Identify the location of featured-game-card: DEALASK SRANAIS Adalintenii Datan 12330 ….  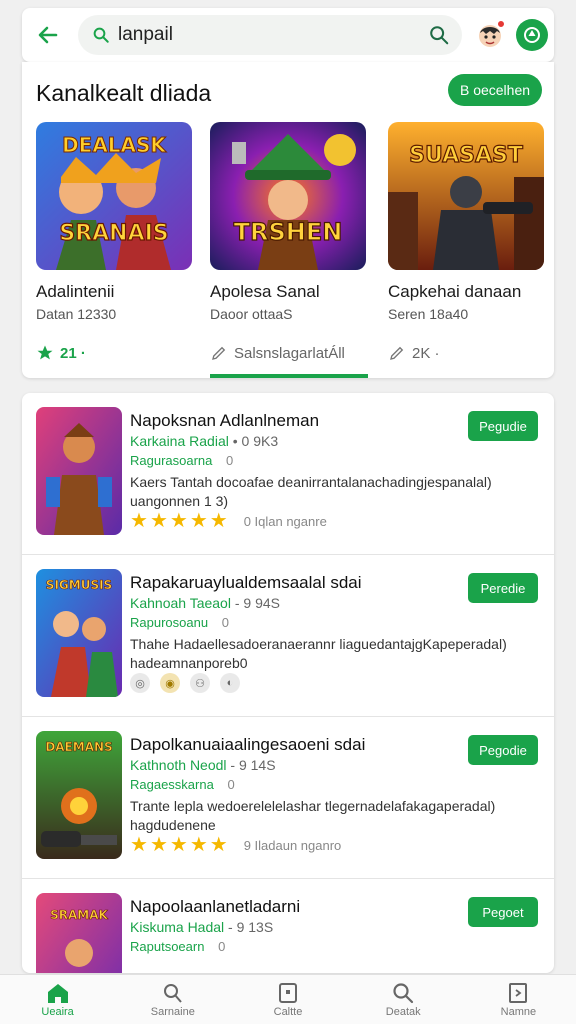
(114, 242).